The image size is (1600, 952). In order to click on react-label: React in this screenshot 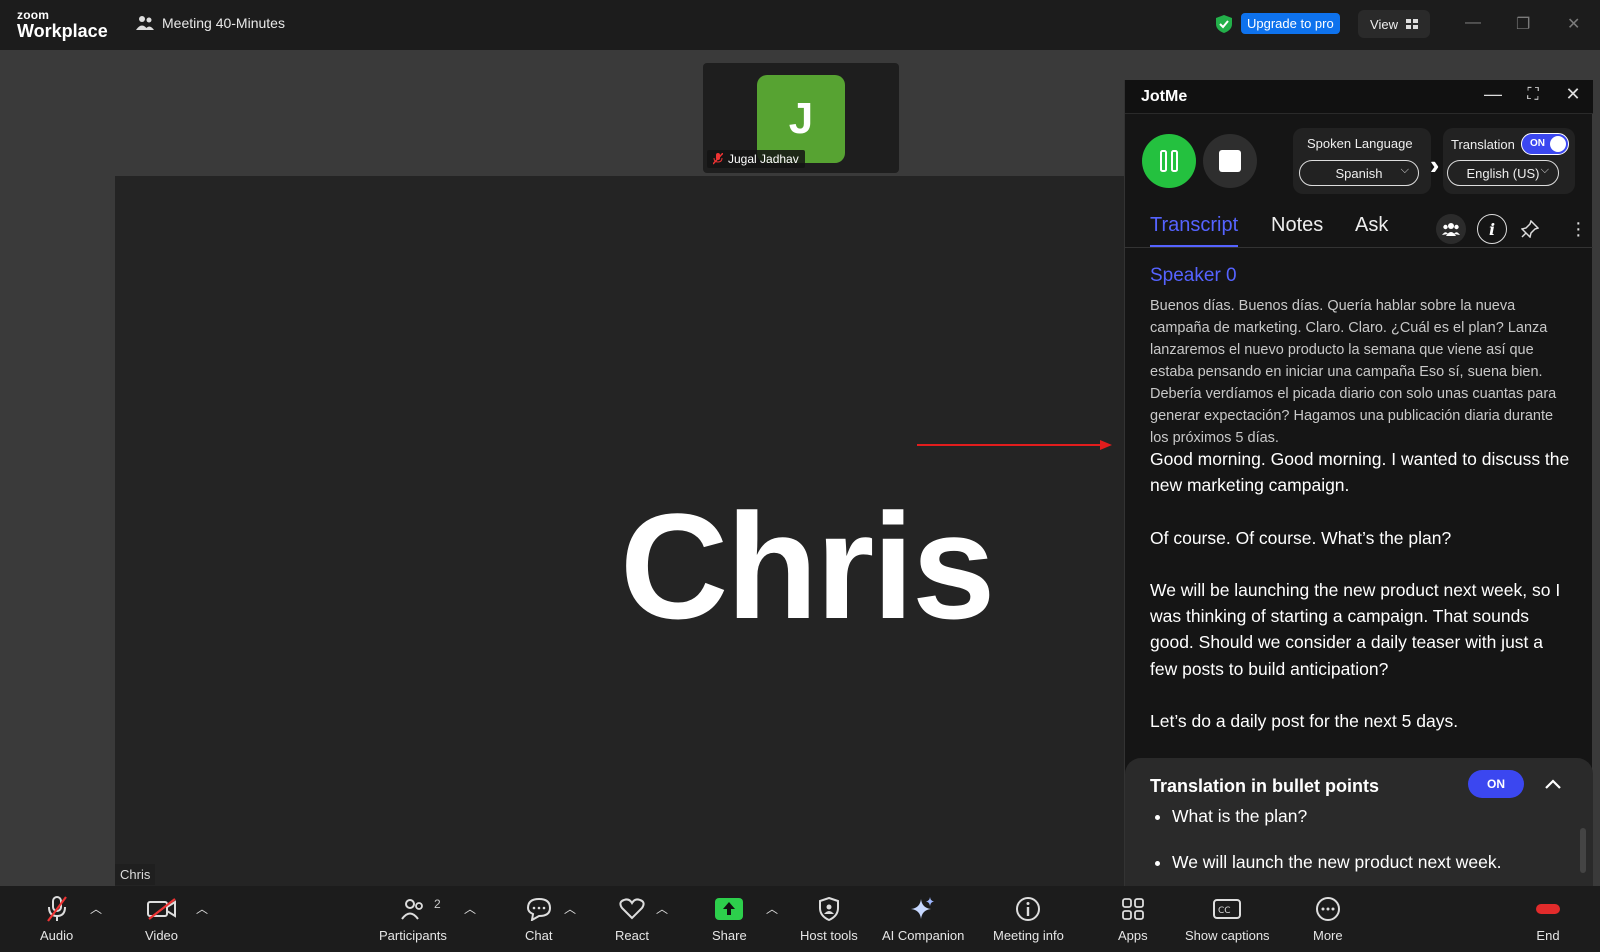, I will do `click(632, 935)`.